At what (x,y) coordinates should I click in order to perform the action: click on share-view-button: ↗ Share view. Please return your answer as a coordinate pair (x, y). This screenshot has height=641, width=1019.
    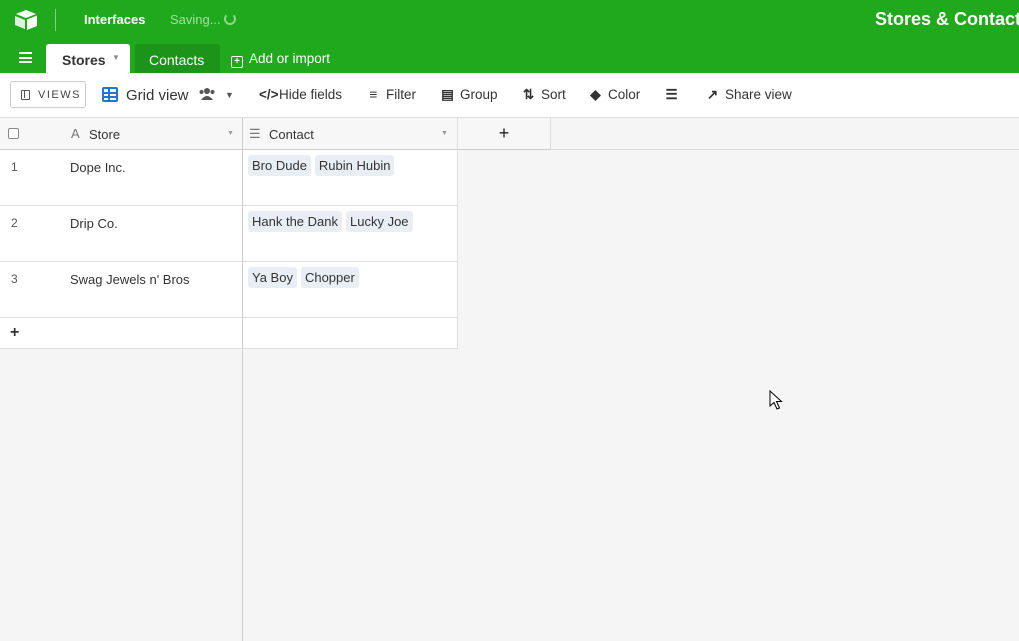
    Looking at the image, I should click on (748, 95).